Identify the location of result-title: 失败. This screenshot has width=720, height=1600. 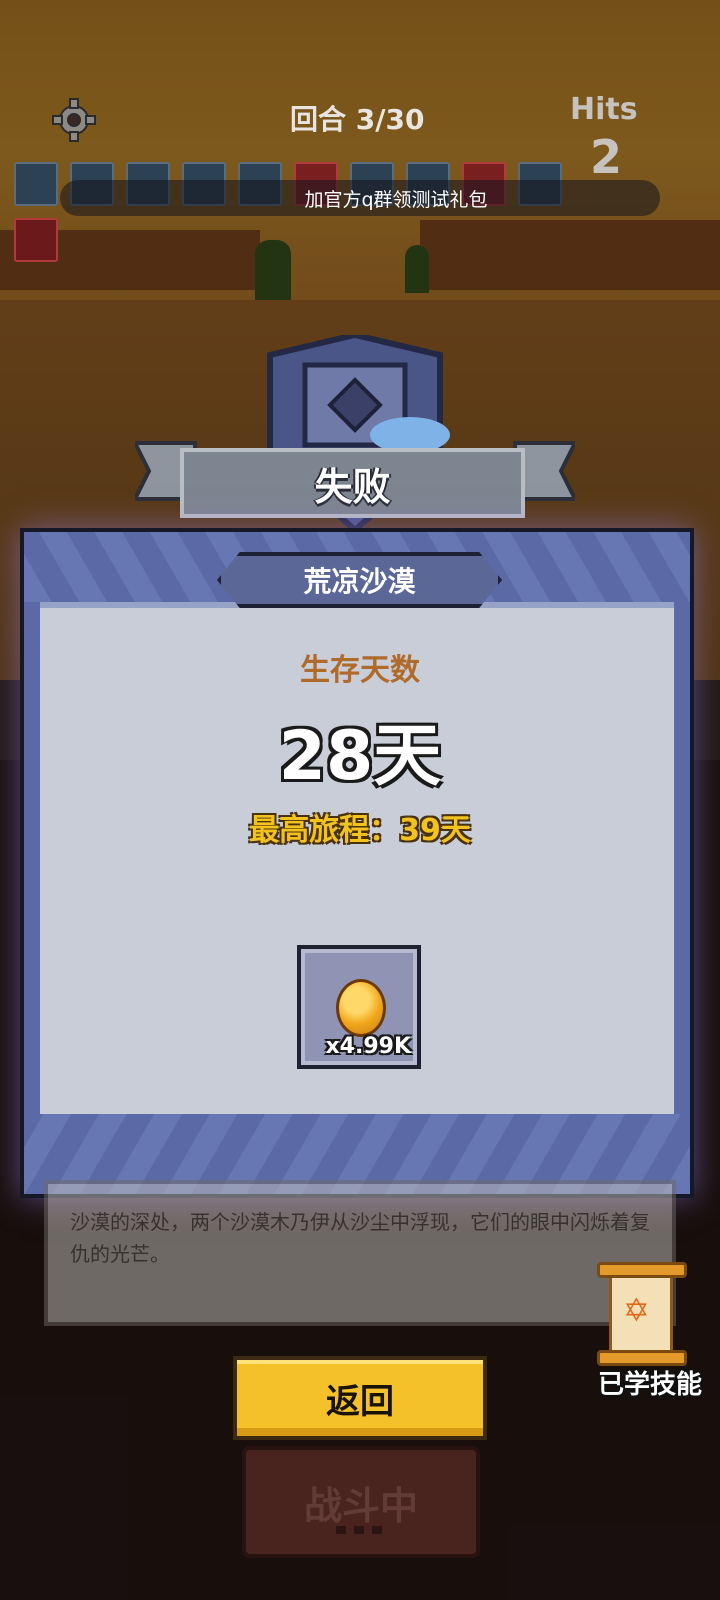
(352, 483).